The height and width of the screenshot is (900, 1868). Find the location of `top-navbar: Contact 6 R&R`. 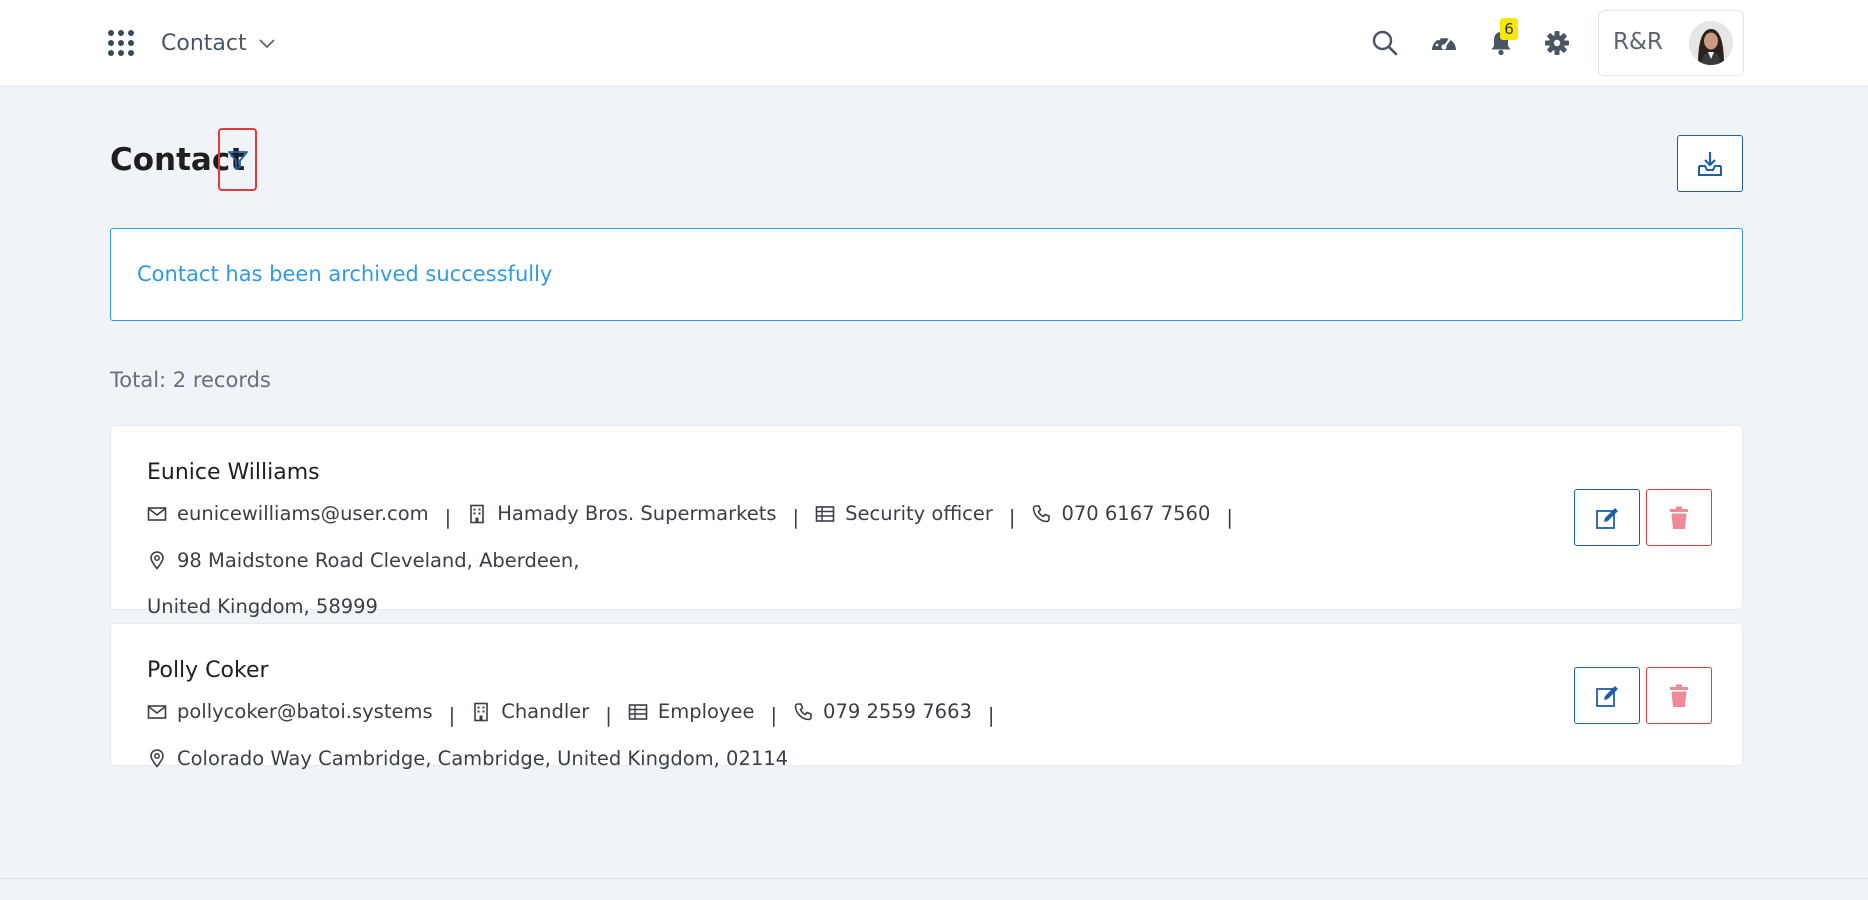

top-navbar: Contact 6 R&R is located at coordinates (934, 43).